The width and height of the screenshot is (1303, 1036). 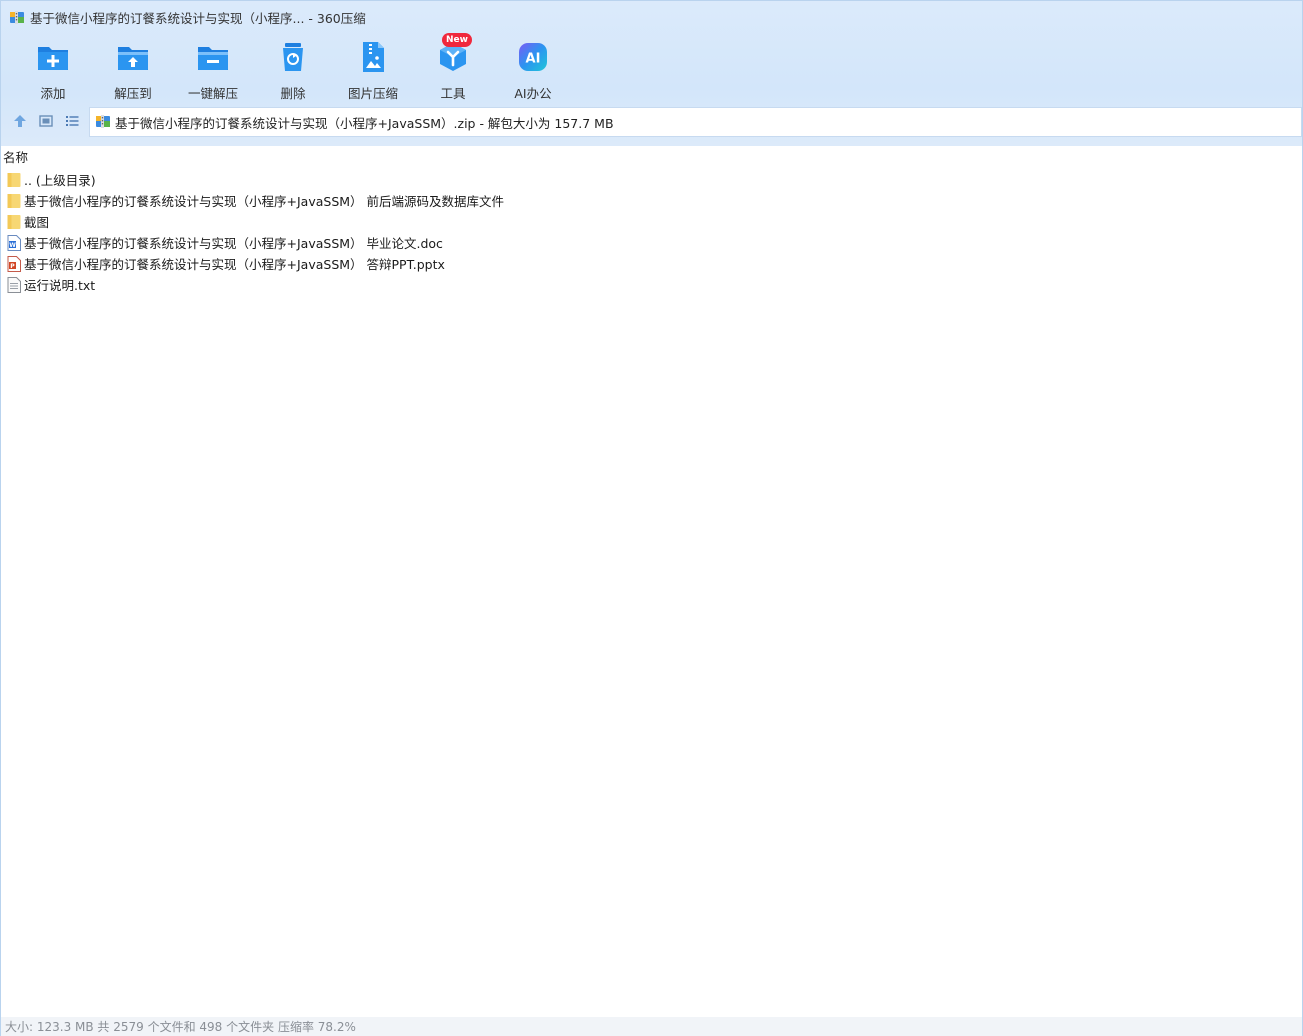 What do you see at coordinates (53, 93) in the screenshot?
I see `add-label: 添加` at bounding box center [53, 93].